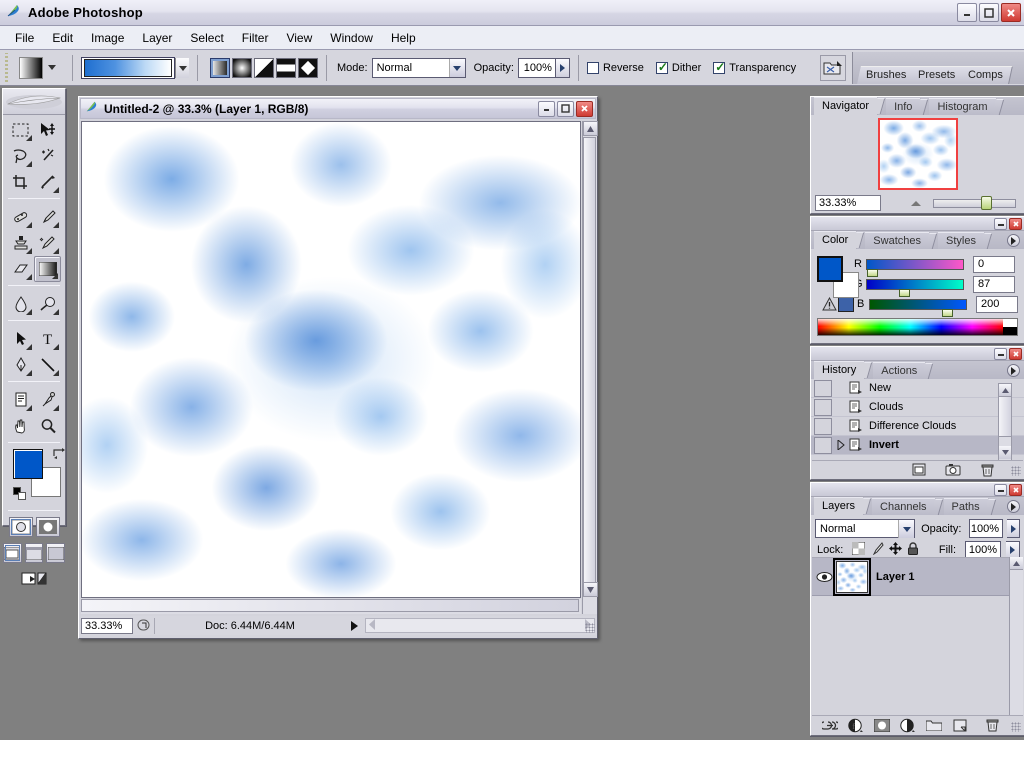 This screenshot has width=1024, height=768. Describe the element at coordinates (917, 426) in the screenshot. I see `history-state-difference-clouds: Difference Clouds` at that location.